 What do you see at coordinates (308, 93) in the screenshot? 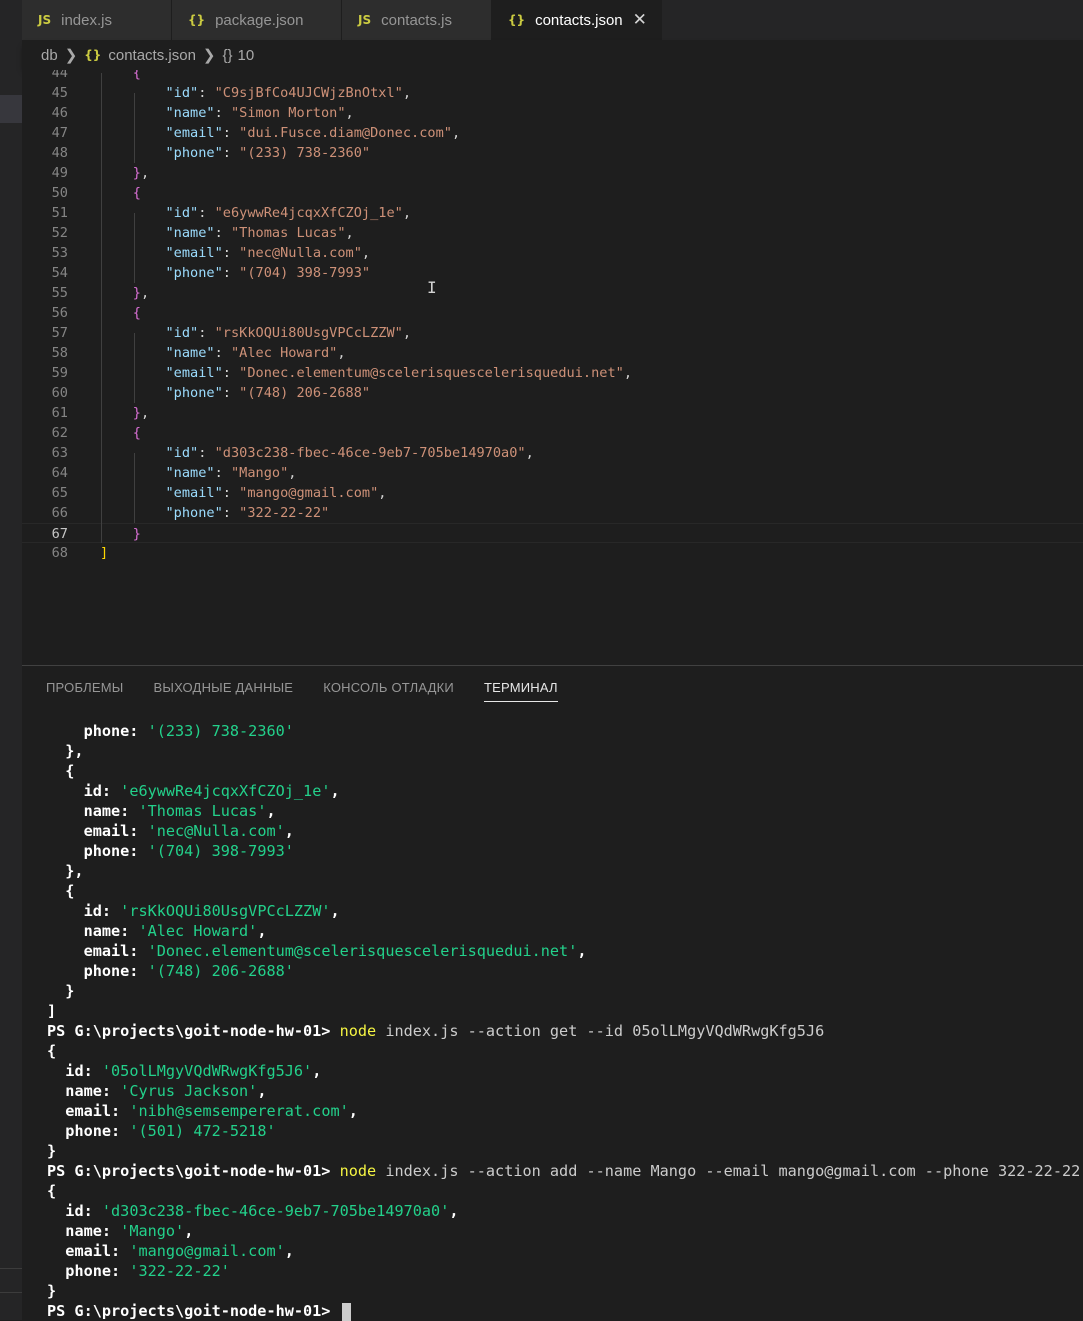
I see `json-string: "C9sjBfCo4UJCWjzBnOtxl"` at bounding box center [308, 93].